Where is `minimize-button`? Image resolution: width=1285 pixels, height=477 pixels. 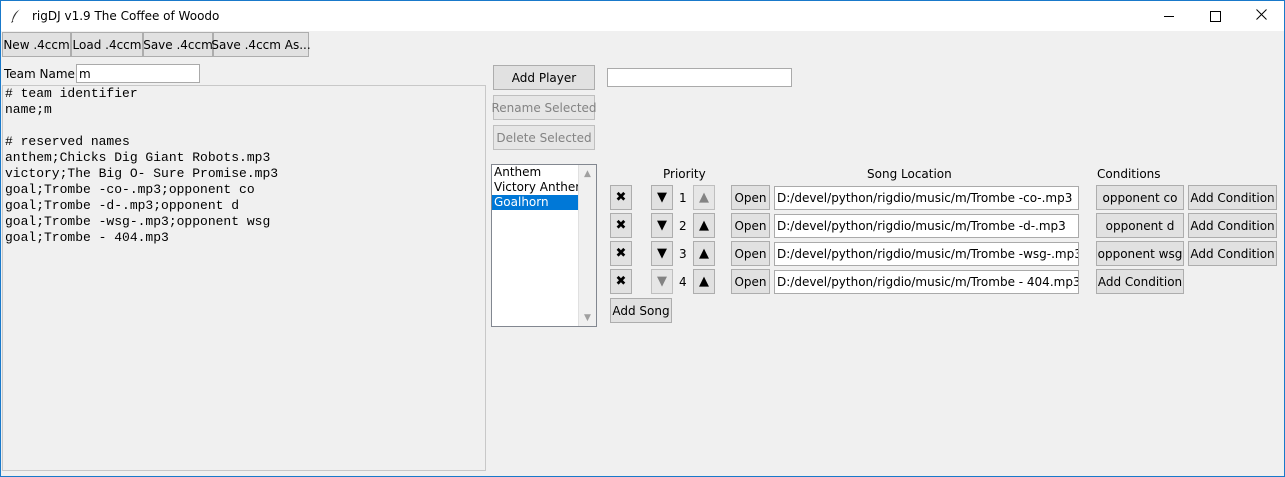
minimize-button is located at coordinates (1169, 16).